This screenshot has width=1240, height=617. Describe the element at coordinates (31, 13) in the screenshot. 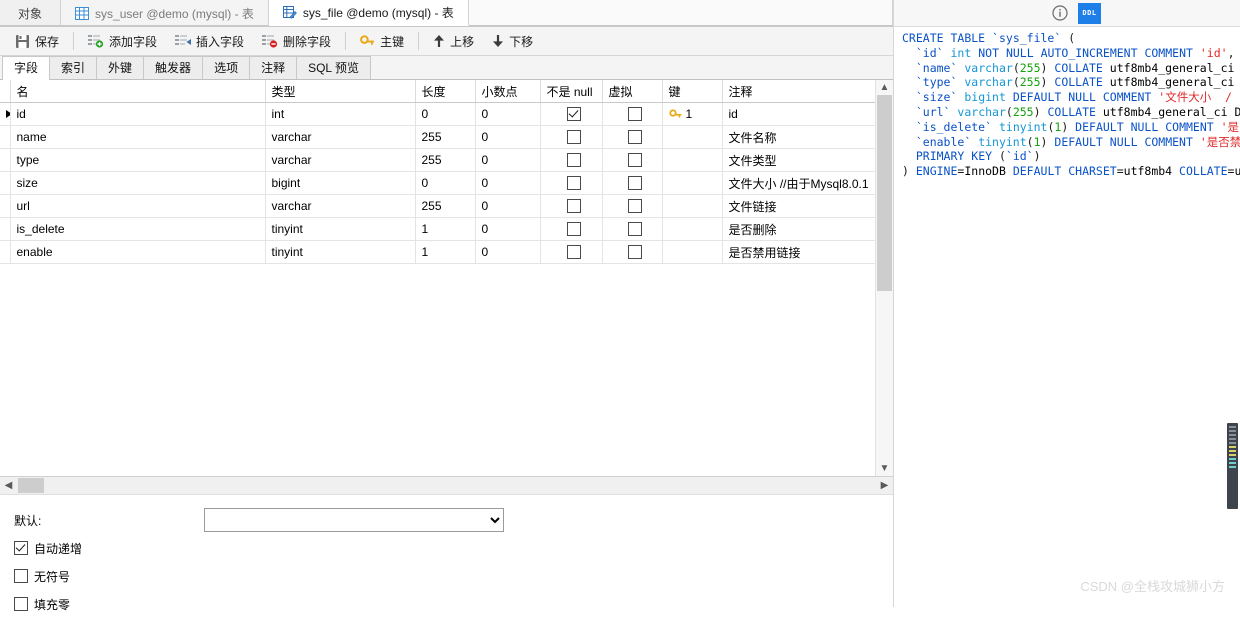

I see `tab-objects: 对象` at that location.